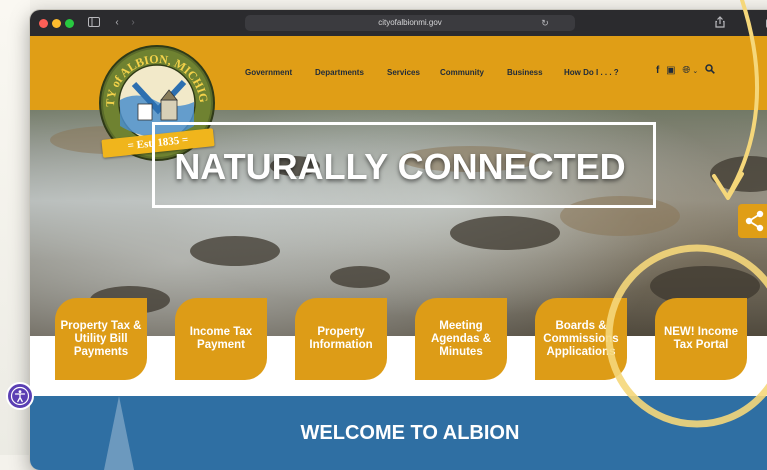 The width and height of the screenshot is (767, 470). What do you see at coordinates (221, 339) in the screenshot?
I see `quick-link-income-tax-payment: Income Tax Payment` at bounding box center [221, 339].